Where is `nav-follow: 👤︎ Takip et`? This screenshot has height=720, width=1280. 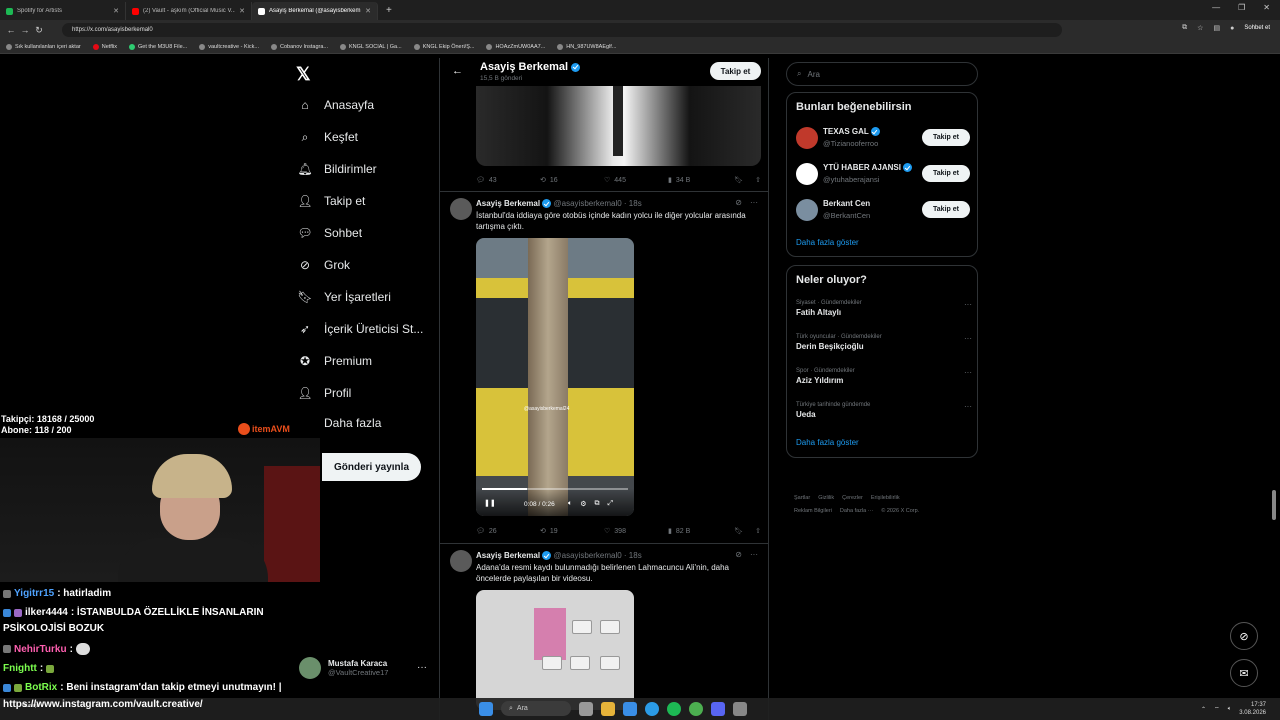 nav-follow: 👤︎ Takip et is located at coordinates (330, 201).